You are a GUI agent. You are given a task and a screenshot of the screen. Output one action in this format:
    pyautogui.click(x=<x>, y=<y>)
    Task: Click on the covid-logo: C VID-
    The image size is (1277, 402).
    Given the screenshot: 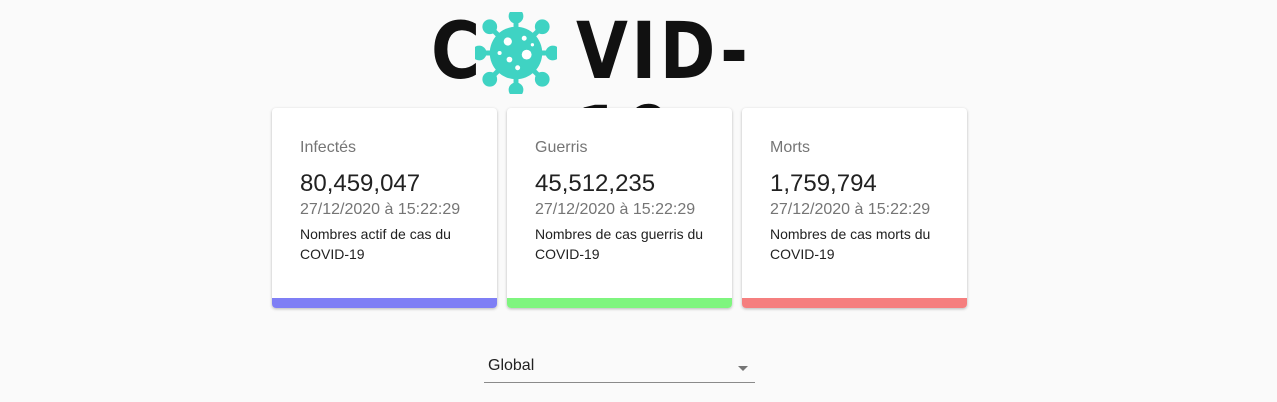 What is the action you would take?
    pyautogui.click(x=621, y=94)
    